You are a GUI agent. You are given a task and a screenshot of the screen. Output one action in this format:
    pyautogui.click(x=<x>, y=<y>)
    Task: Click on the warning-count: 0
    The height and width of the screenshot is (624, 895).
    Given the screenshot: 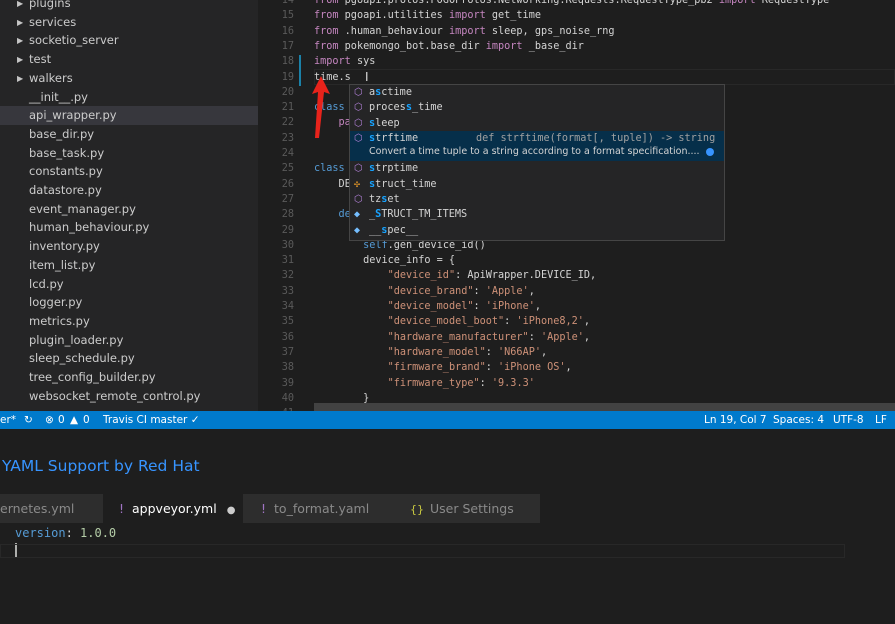 What is the action you would take?
    pyautogui.click(x=86, y=420)
    